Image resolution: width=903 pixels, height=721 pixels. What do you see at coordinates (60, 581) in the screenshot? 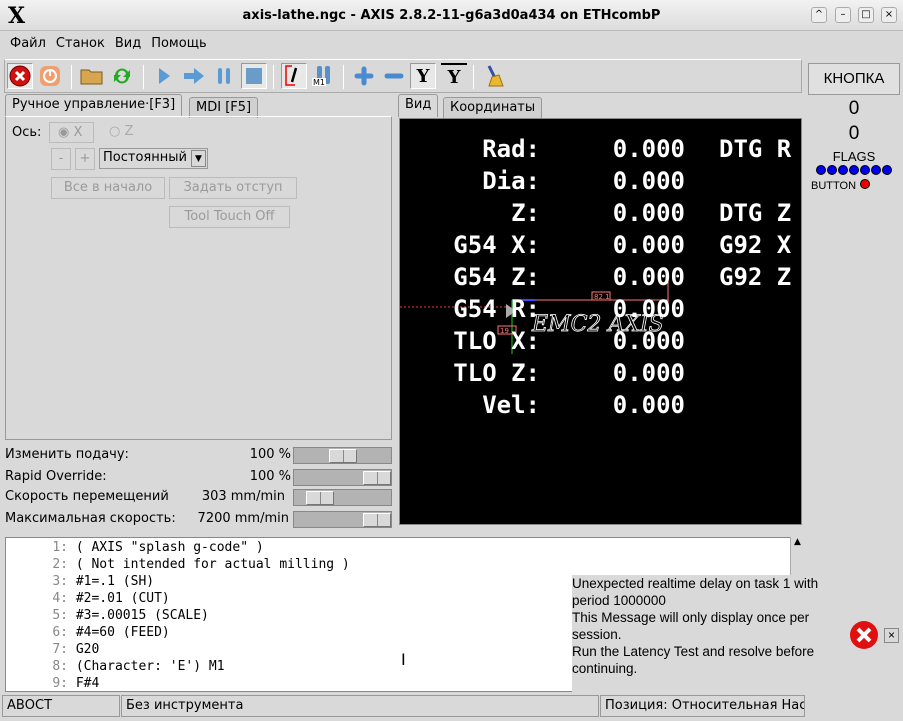
I see `line-number: 3:` at bounding box center [60, 581].